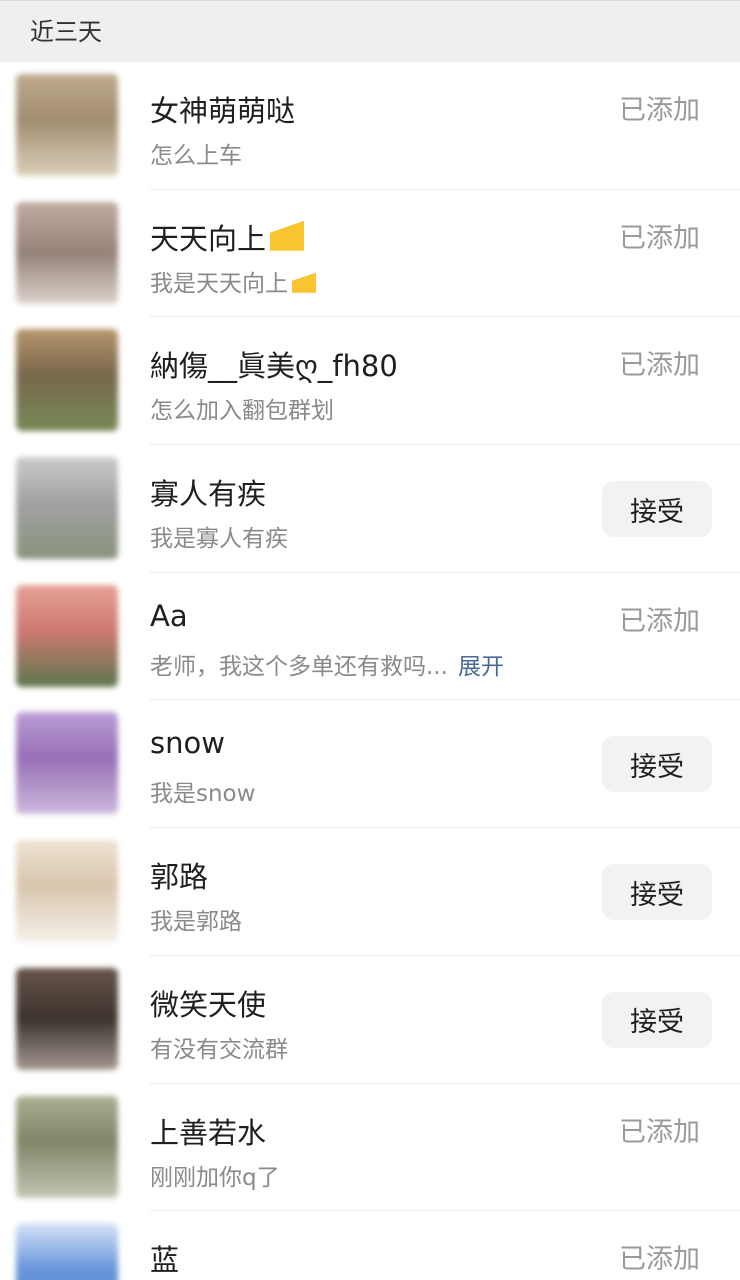  Describe the element at coordinates (223, 111) in the screenshot. I see `friend-name: 女神萌萌哒` at that location.